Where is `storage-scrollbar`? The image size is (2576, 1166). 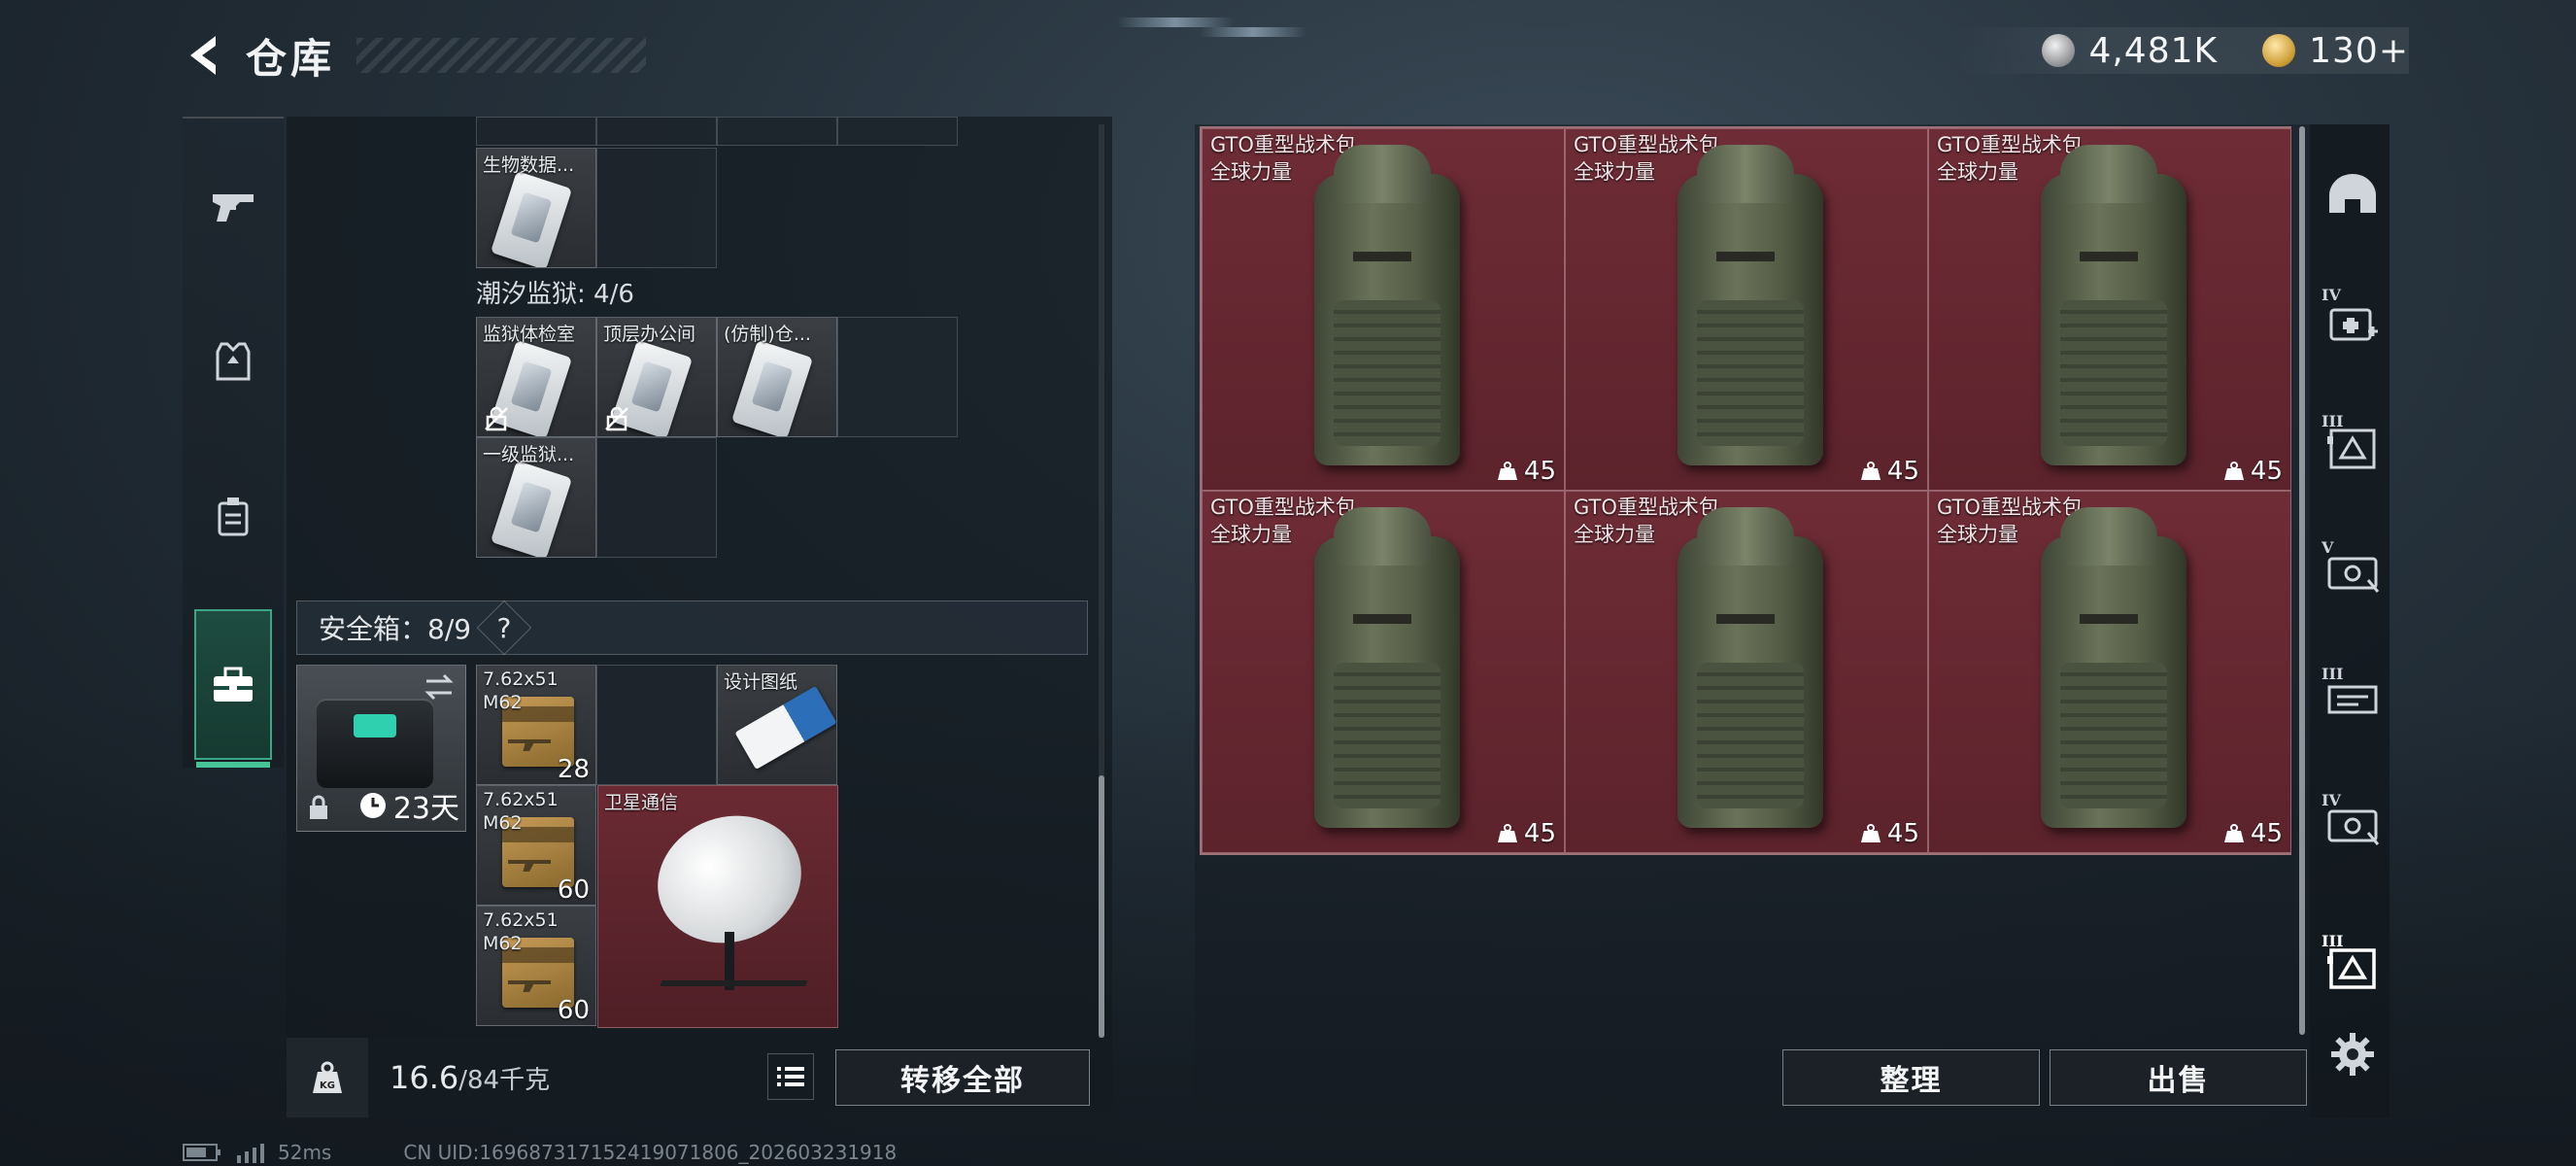
storage-scrollbar is located at coordinates (2302, 580).